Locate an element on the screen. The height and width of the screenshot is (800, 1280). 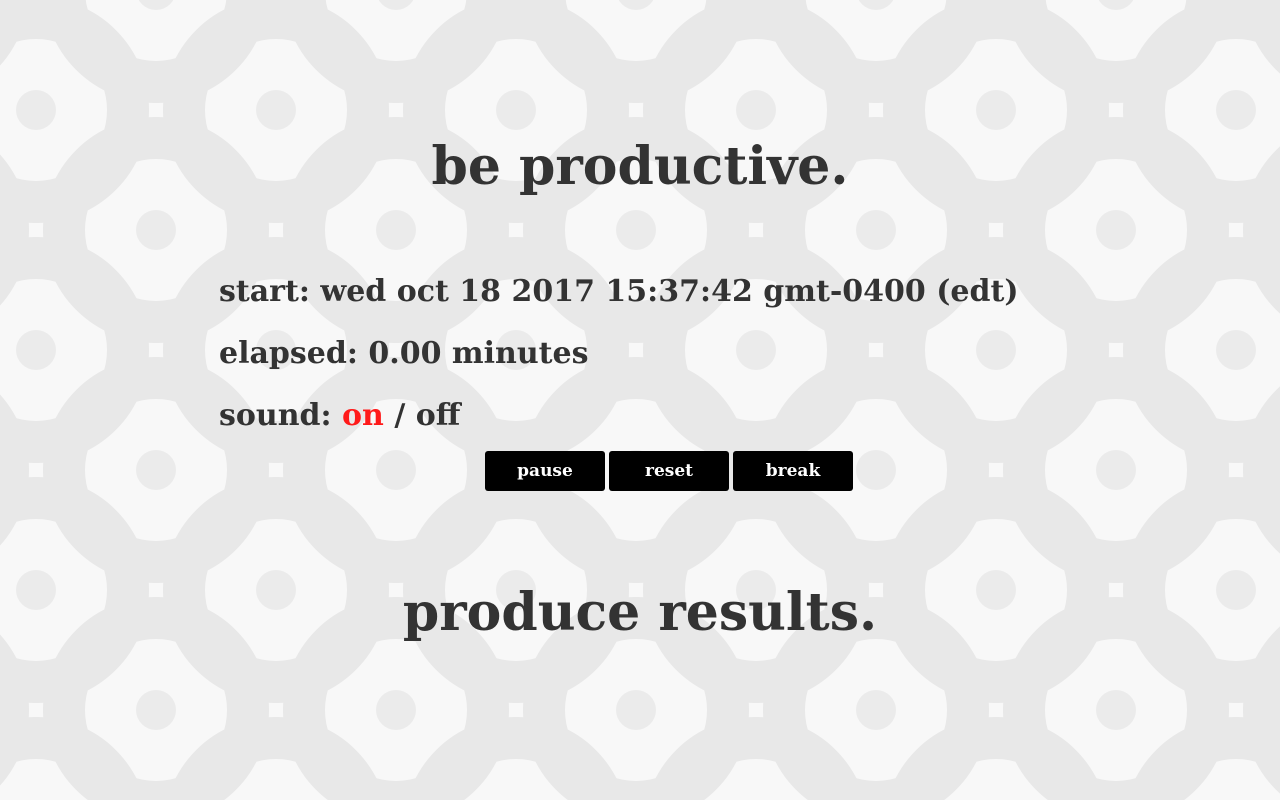
sound-row: sound: on / off is located at coordinates (339, 415).